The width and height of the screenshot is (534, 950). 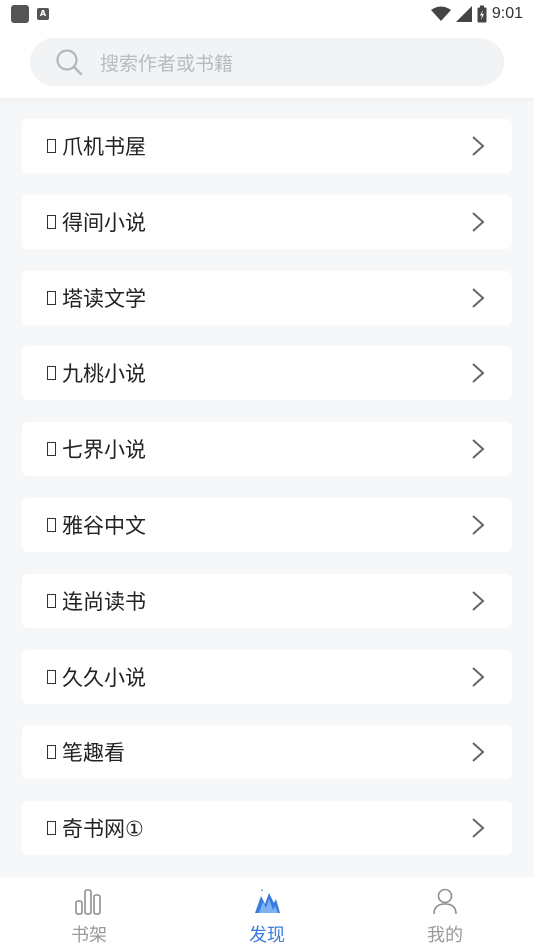 I want to click on search-input: 搜索作者或书籍, so click(x=267, y=62).